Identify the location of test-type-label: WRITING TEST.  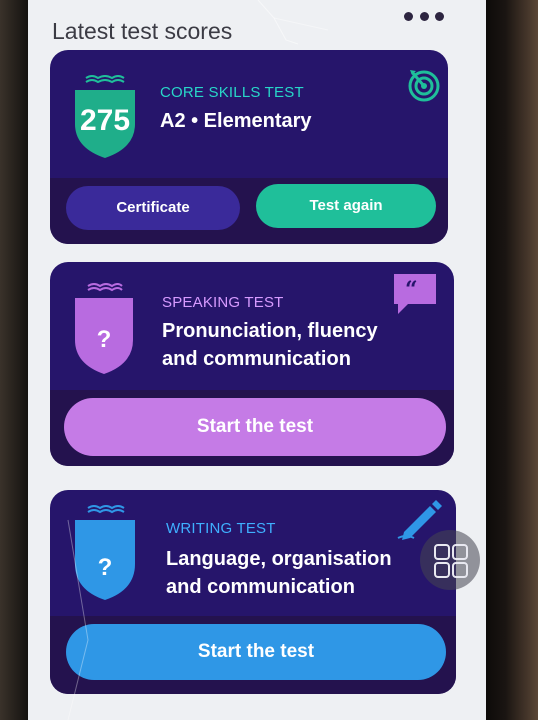
(221, 528).